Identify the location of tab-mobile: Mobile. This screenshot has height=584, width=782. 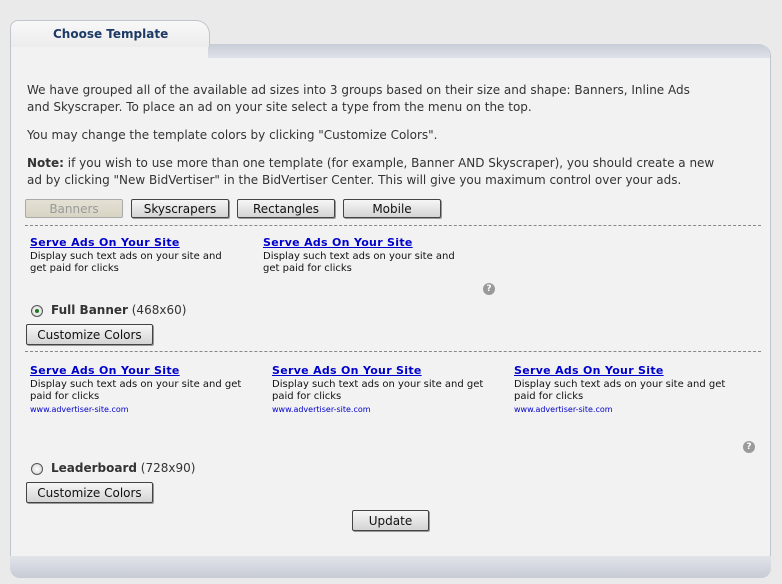
(392, 208).